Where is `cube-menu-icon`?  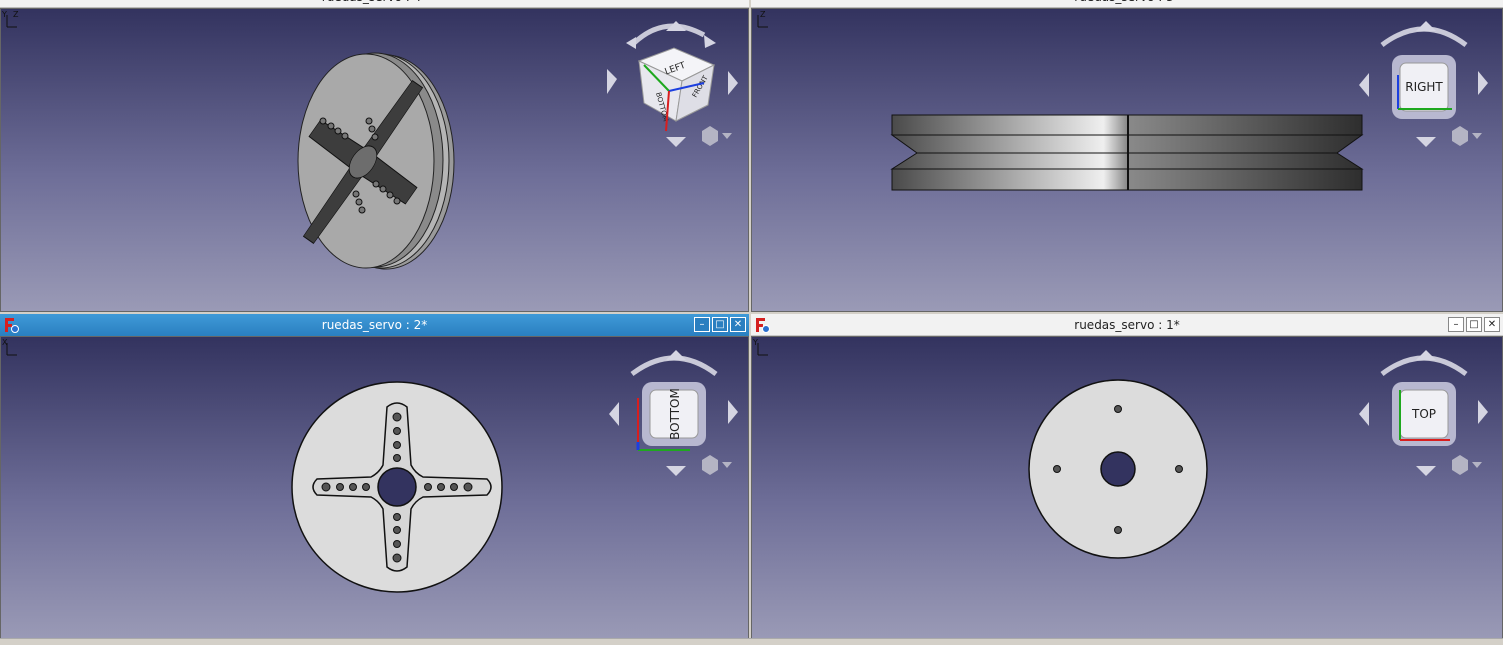 cube-menu-icon is located at coordinates (710, 136).